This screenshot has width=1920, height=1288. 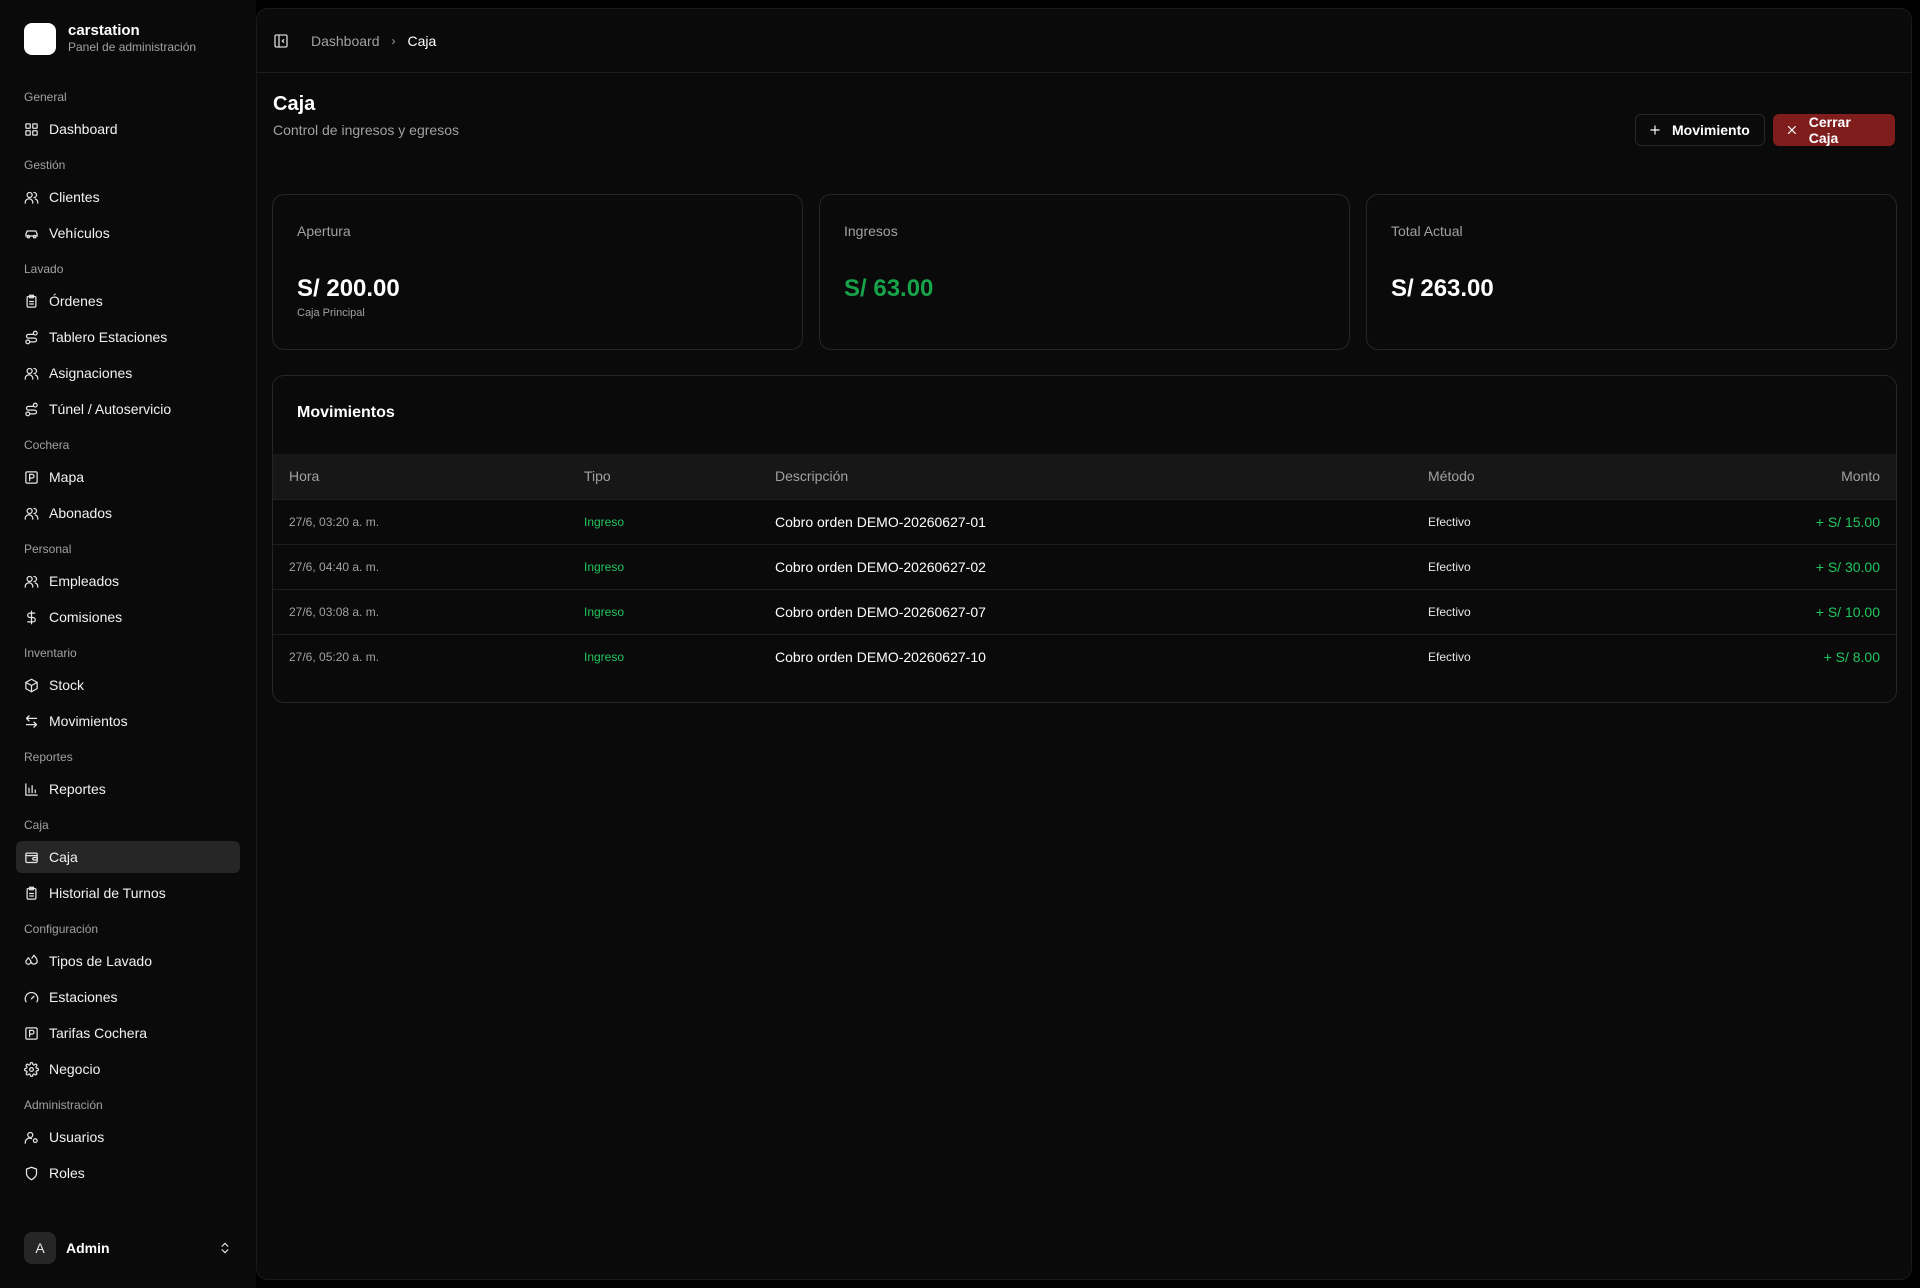 I want to click on parking-icon, so click(x=31, y=1033).